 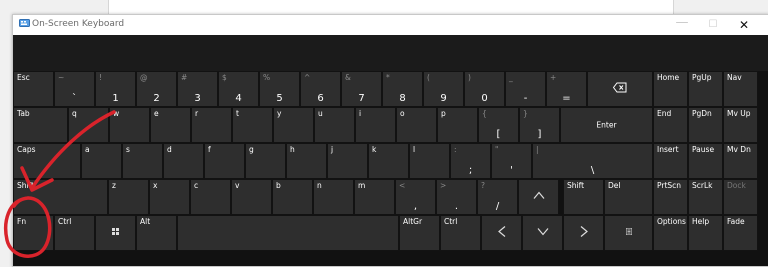 What do you see at coordinates (542, 233) in the screenshot?
I see `key-arrow-down` at bounding box center [542, 233].